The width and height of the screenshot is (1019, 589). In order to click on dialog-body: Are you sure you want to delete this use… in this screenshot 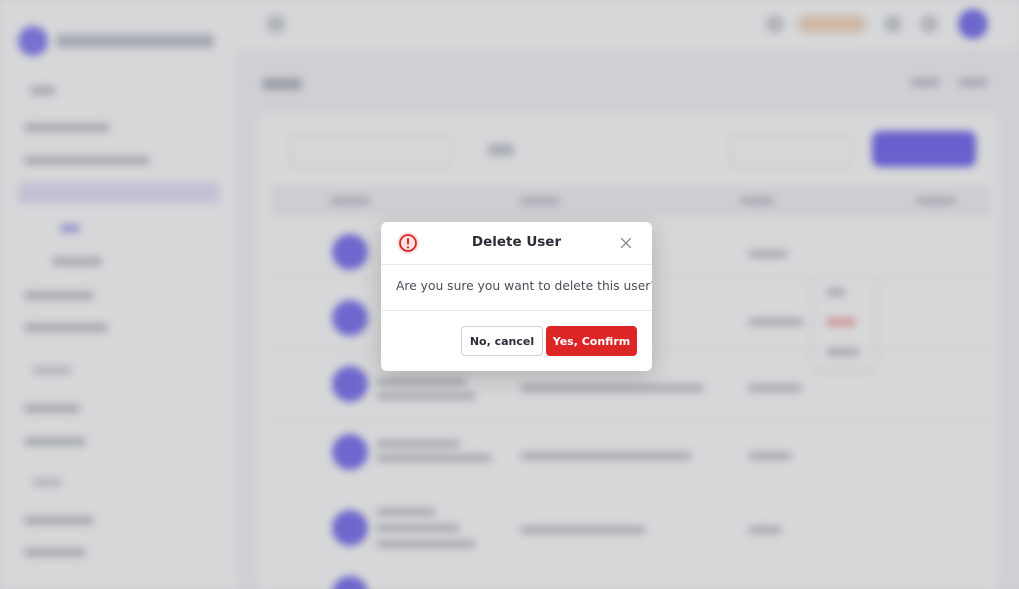, I will do `click(516, 288)`.